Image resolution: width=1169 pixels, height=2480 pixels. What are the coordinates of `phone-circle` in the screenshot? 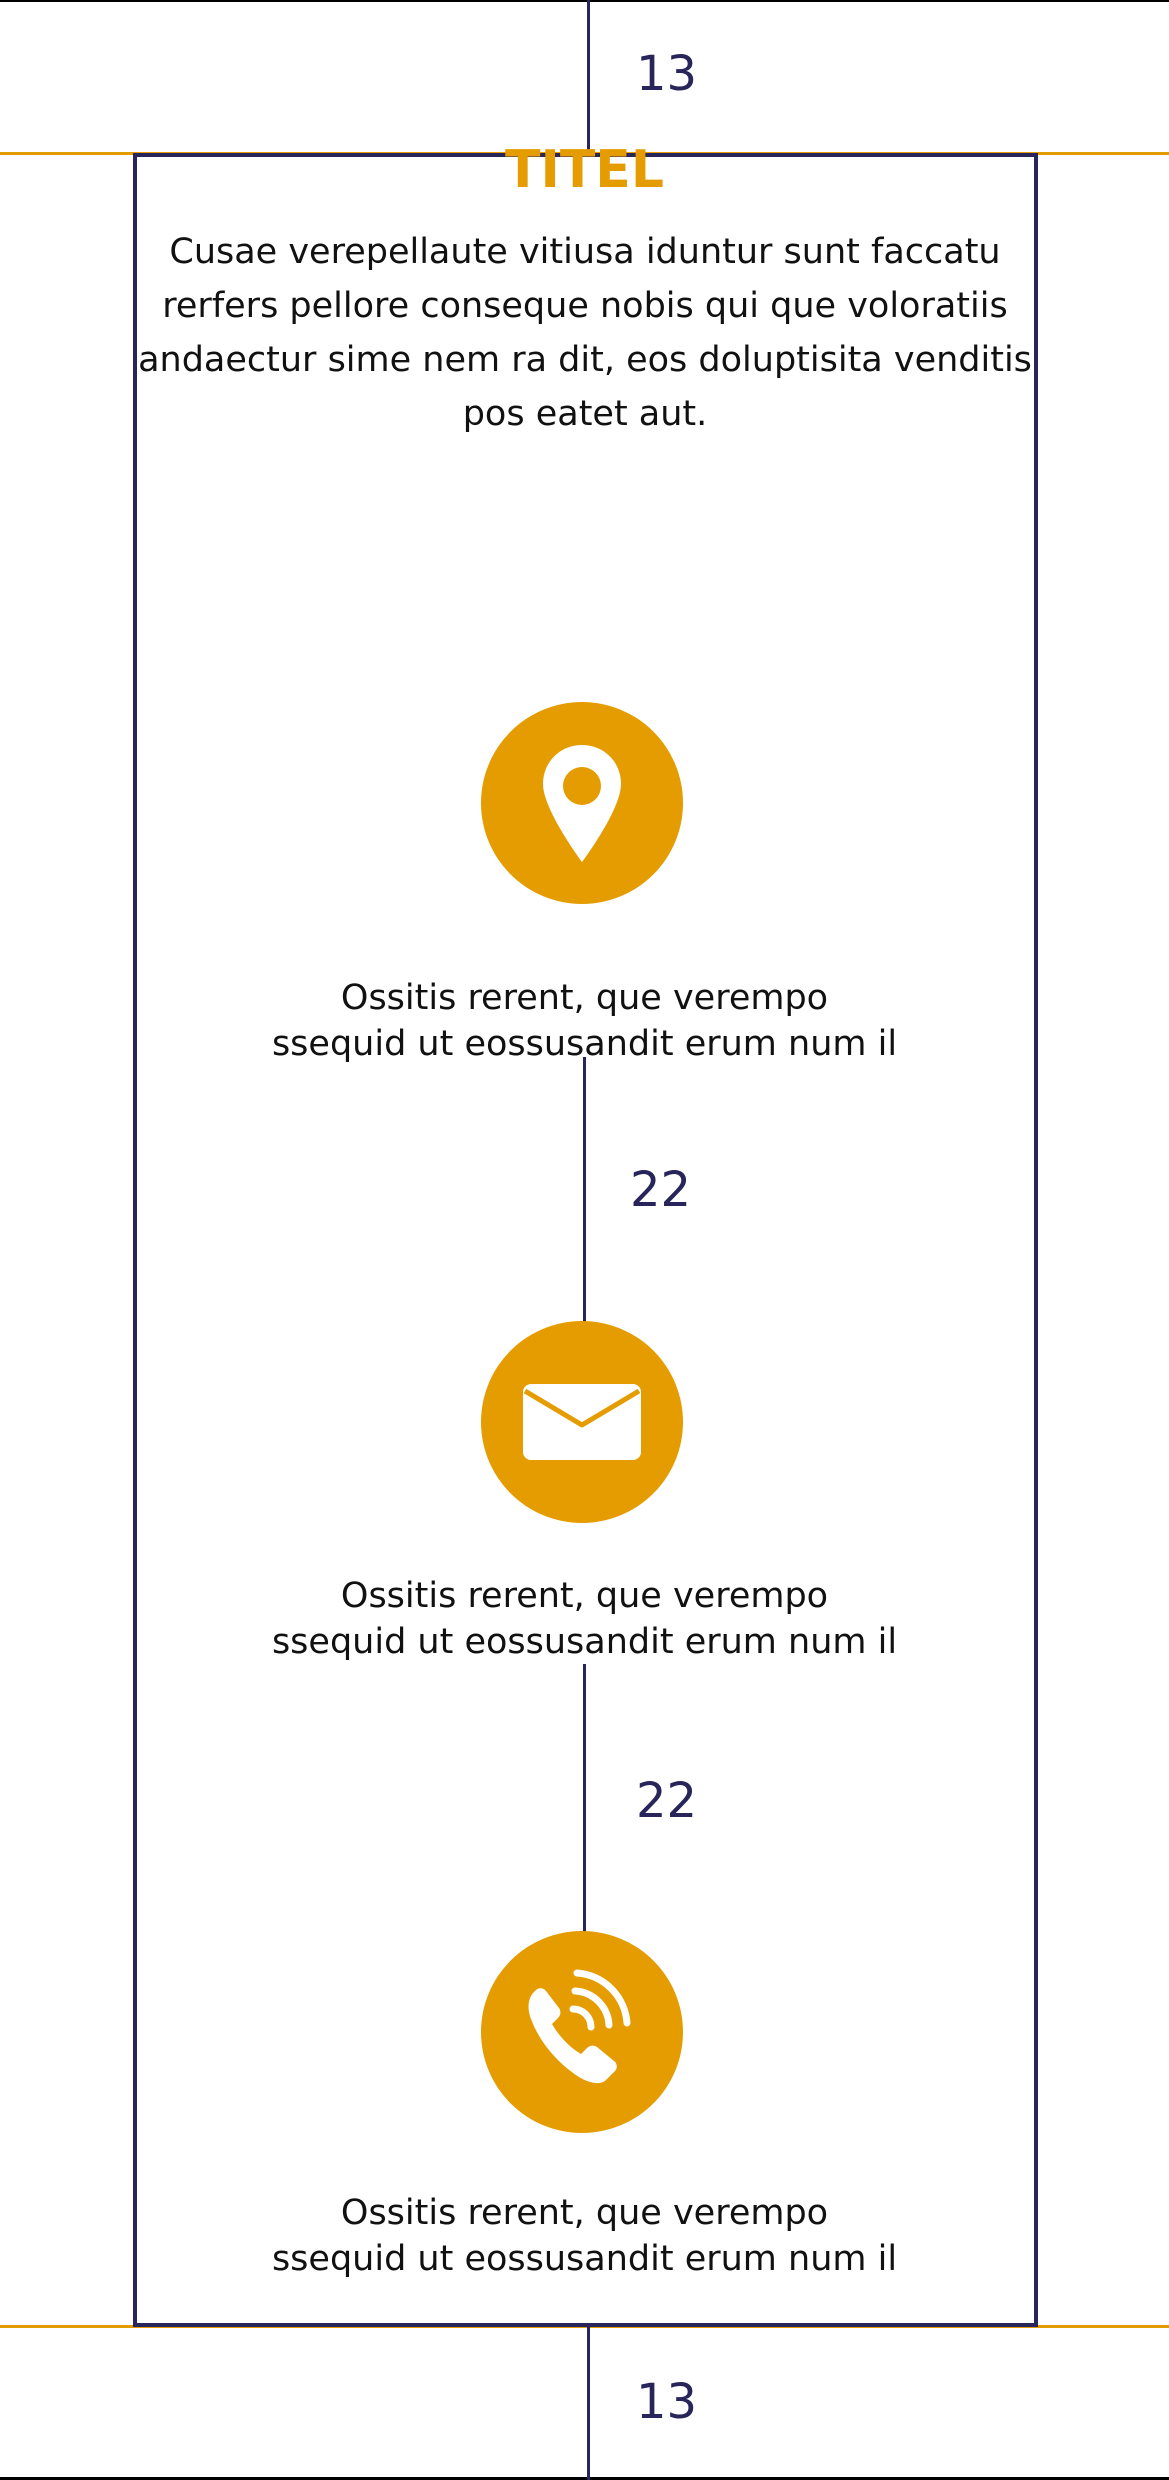 It's located at (582, 2032).